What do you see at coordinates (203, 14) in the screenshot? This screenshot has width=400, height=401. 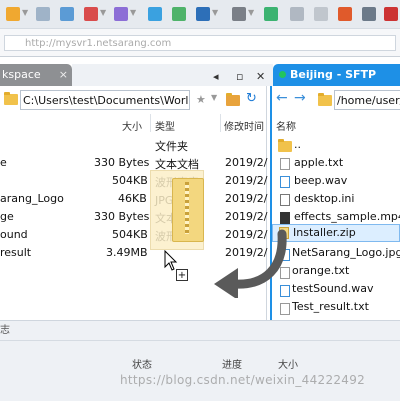 I see `sync-icon` at bounding box center [203, 14].